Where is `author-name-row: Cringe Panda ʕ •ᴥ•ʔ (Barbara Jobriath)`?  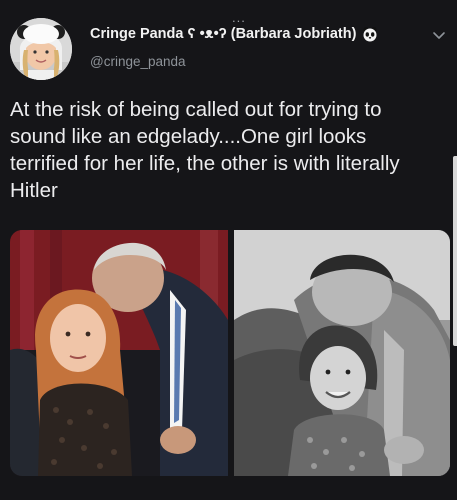 author-name-row: Cringe Panda ʕ •ᴥ•ʔ (Barbara Jobriath) is located at coordinates (234, 34).